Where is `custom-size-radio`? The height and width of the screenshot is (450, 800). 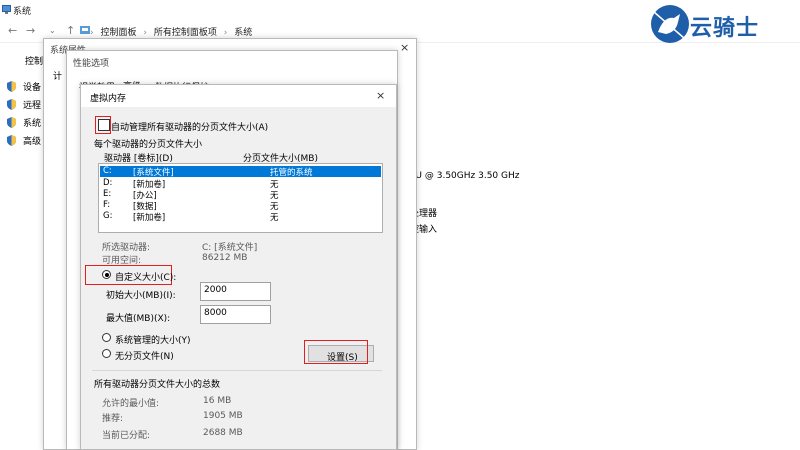
custom-size-radio is located at coordinates (106, 274).